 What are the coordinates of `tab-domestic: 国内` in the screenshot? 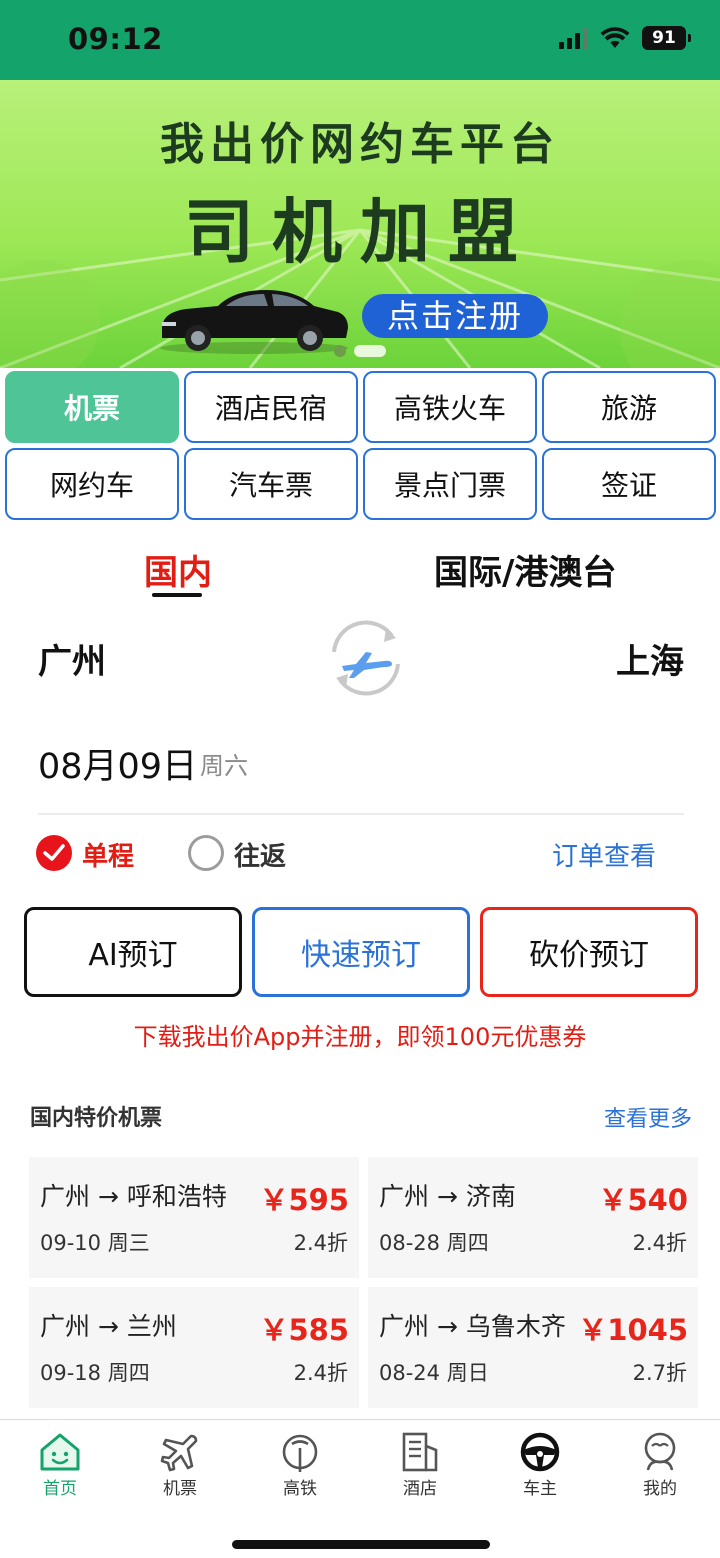 It's located at (178, 569).